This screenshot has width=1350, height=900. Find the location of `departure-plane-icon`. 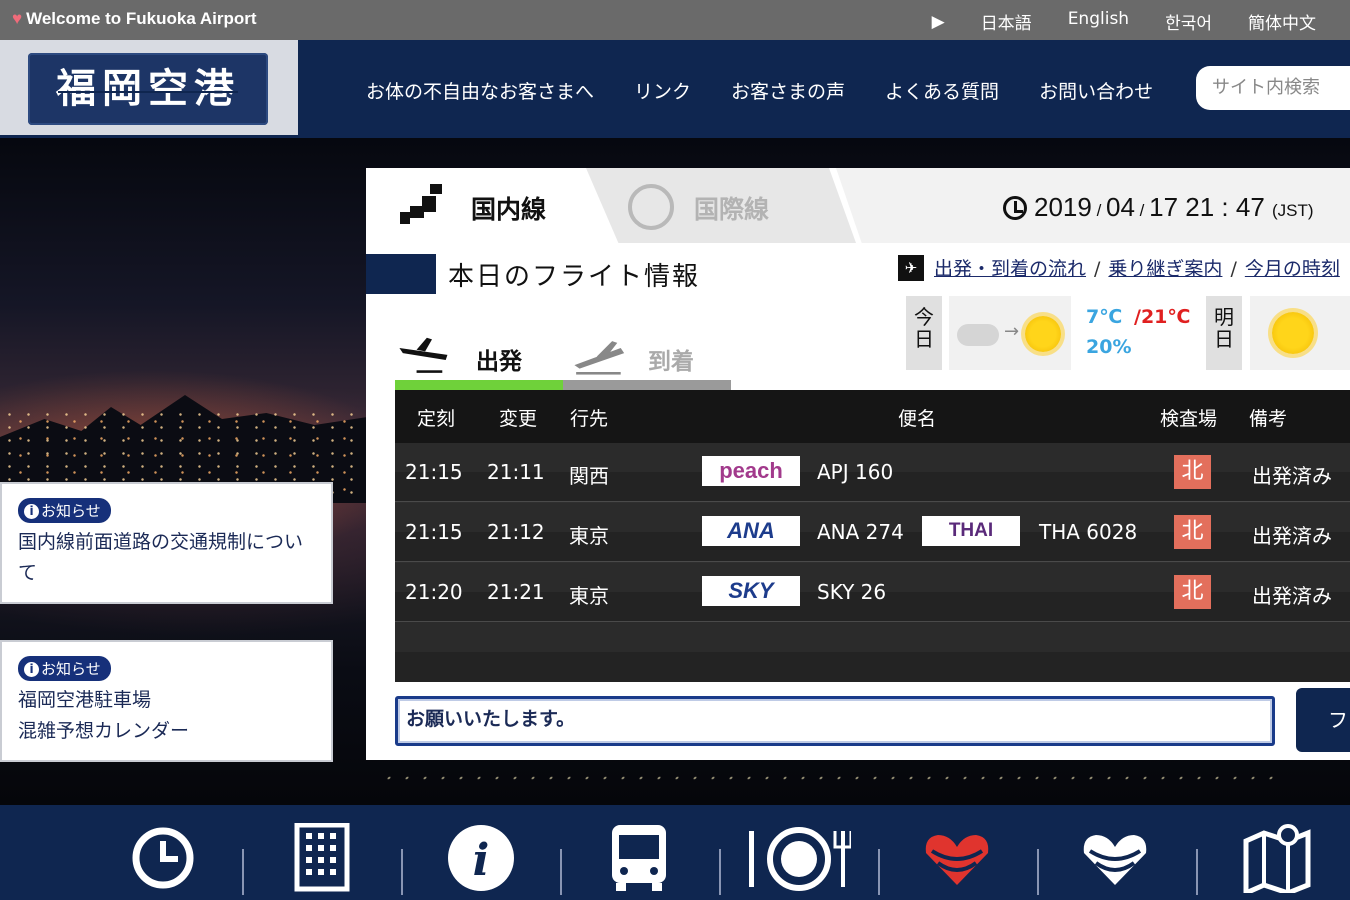

departure-plane-icon is located at coordinates (423, 355).